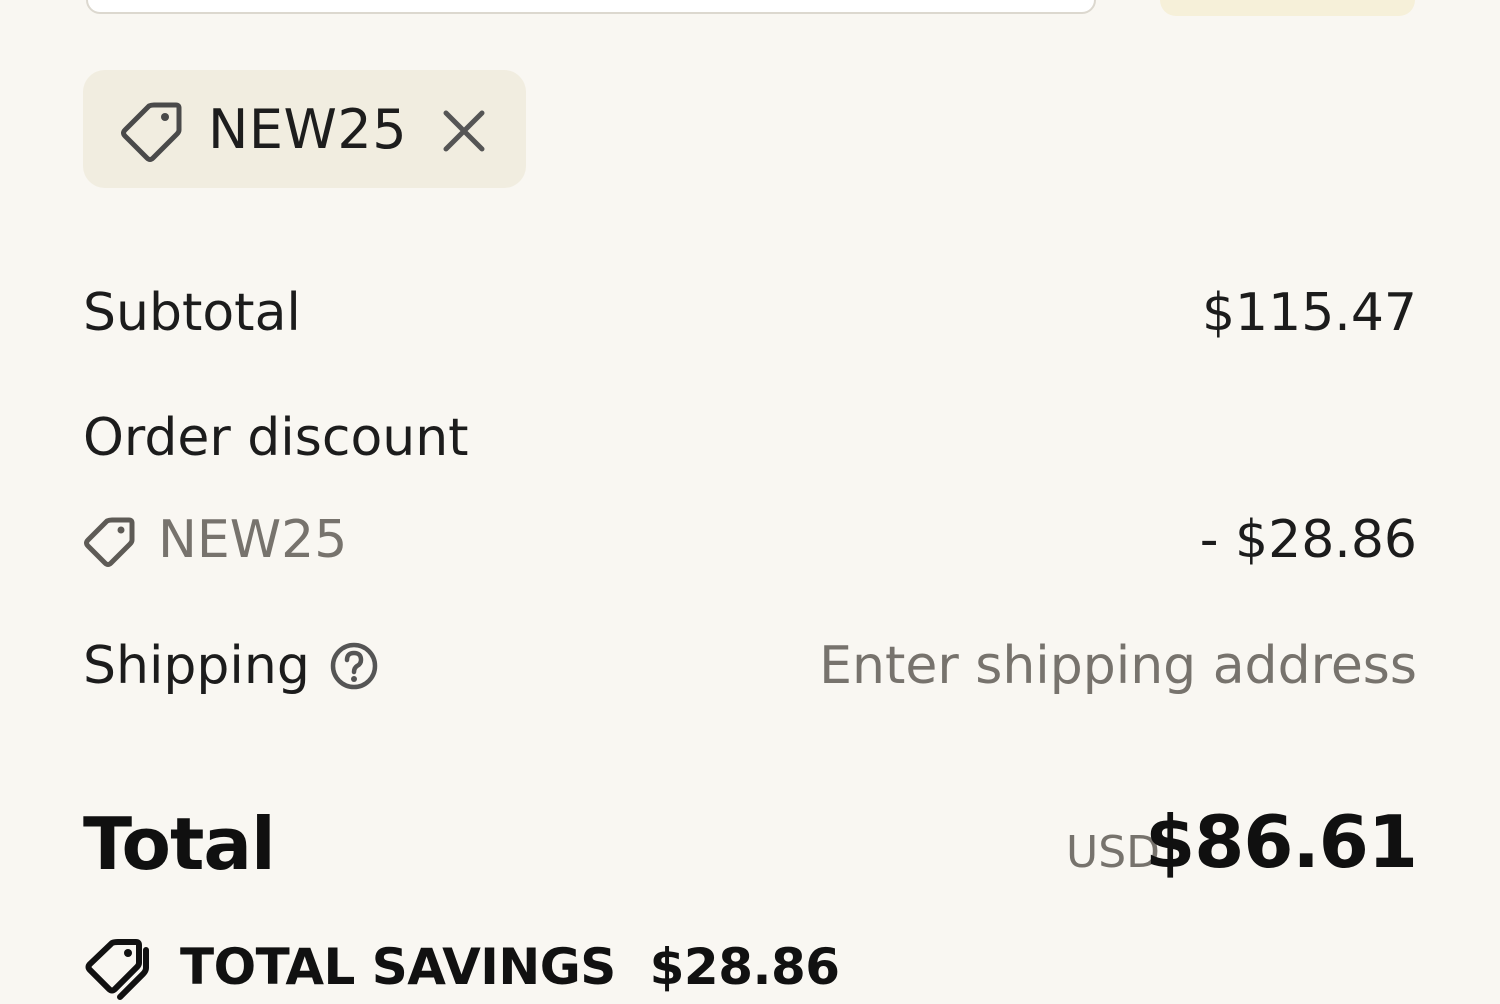 This screenshot has height=1004, width=1500. What do you see at coordinates (308, 129) in the screenshot?
I see `applied-discount-code: NEW25` at bounding box center [308, 129].